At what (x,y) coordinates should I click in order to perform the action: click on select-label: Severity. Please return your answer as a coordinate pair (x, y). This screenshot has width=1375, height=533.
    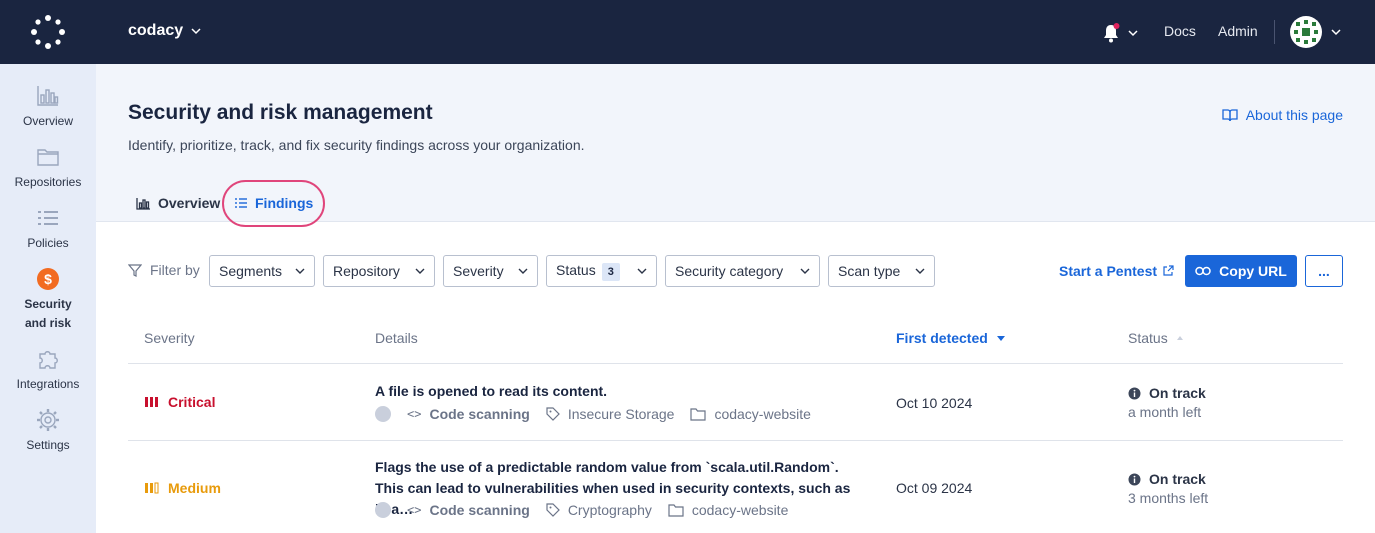
    Looking at the image, I should click on (478, 271).